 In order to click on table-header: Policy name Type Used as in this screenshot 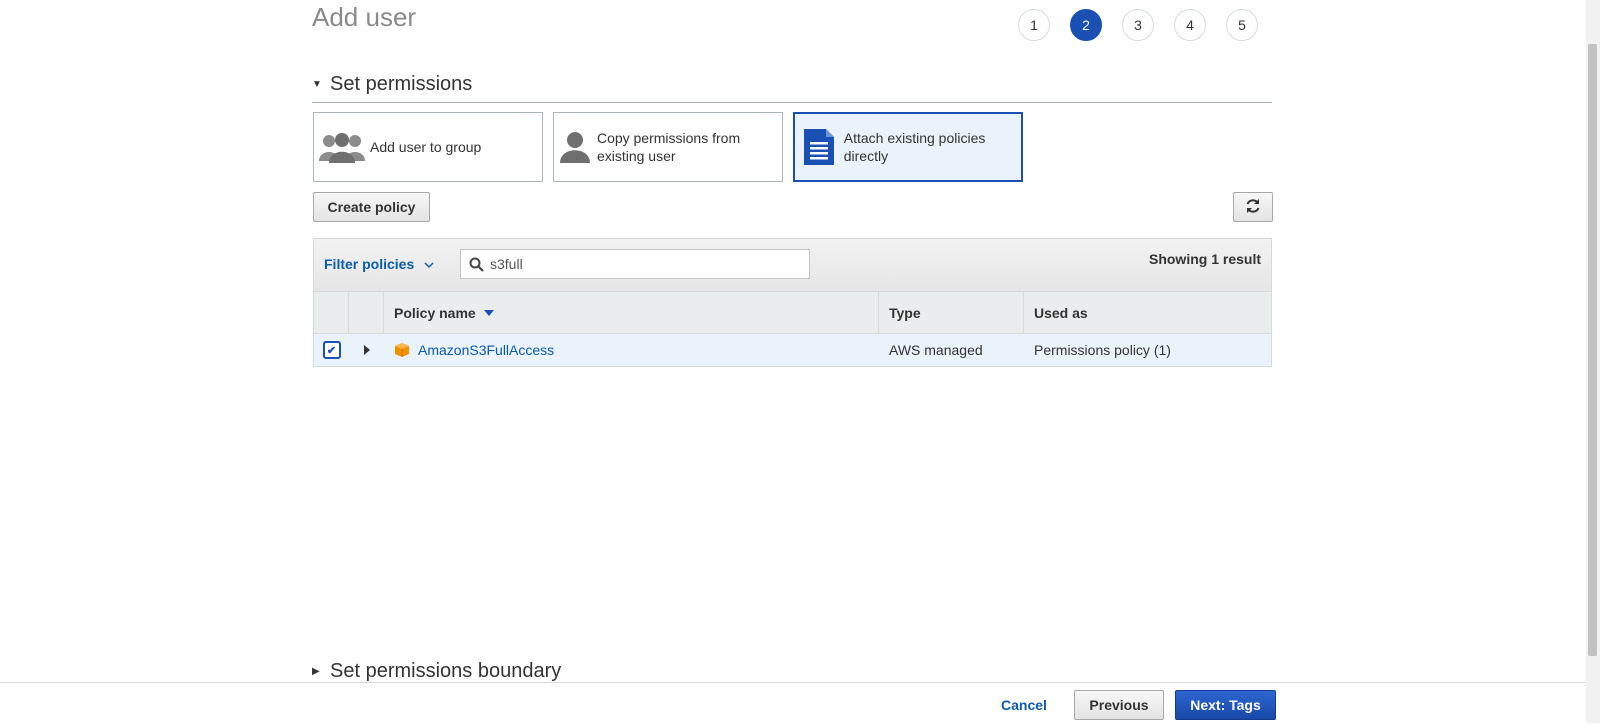, I will do `click(792, 313)`.